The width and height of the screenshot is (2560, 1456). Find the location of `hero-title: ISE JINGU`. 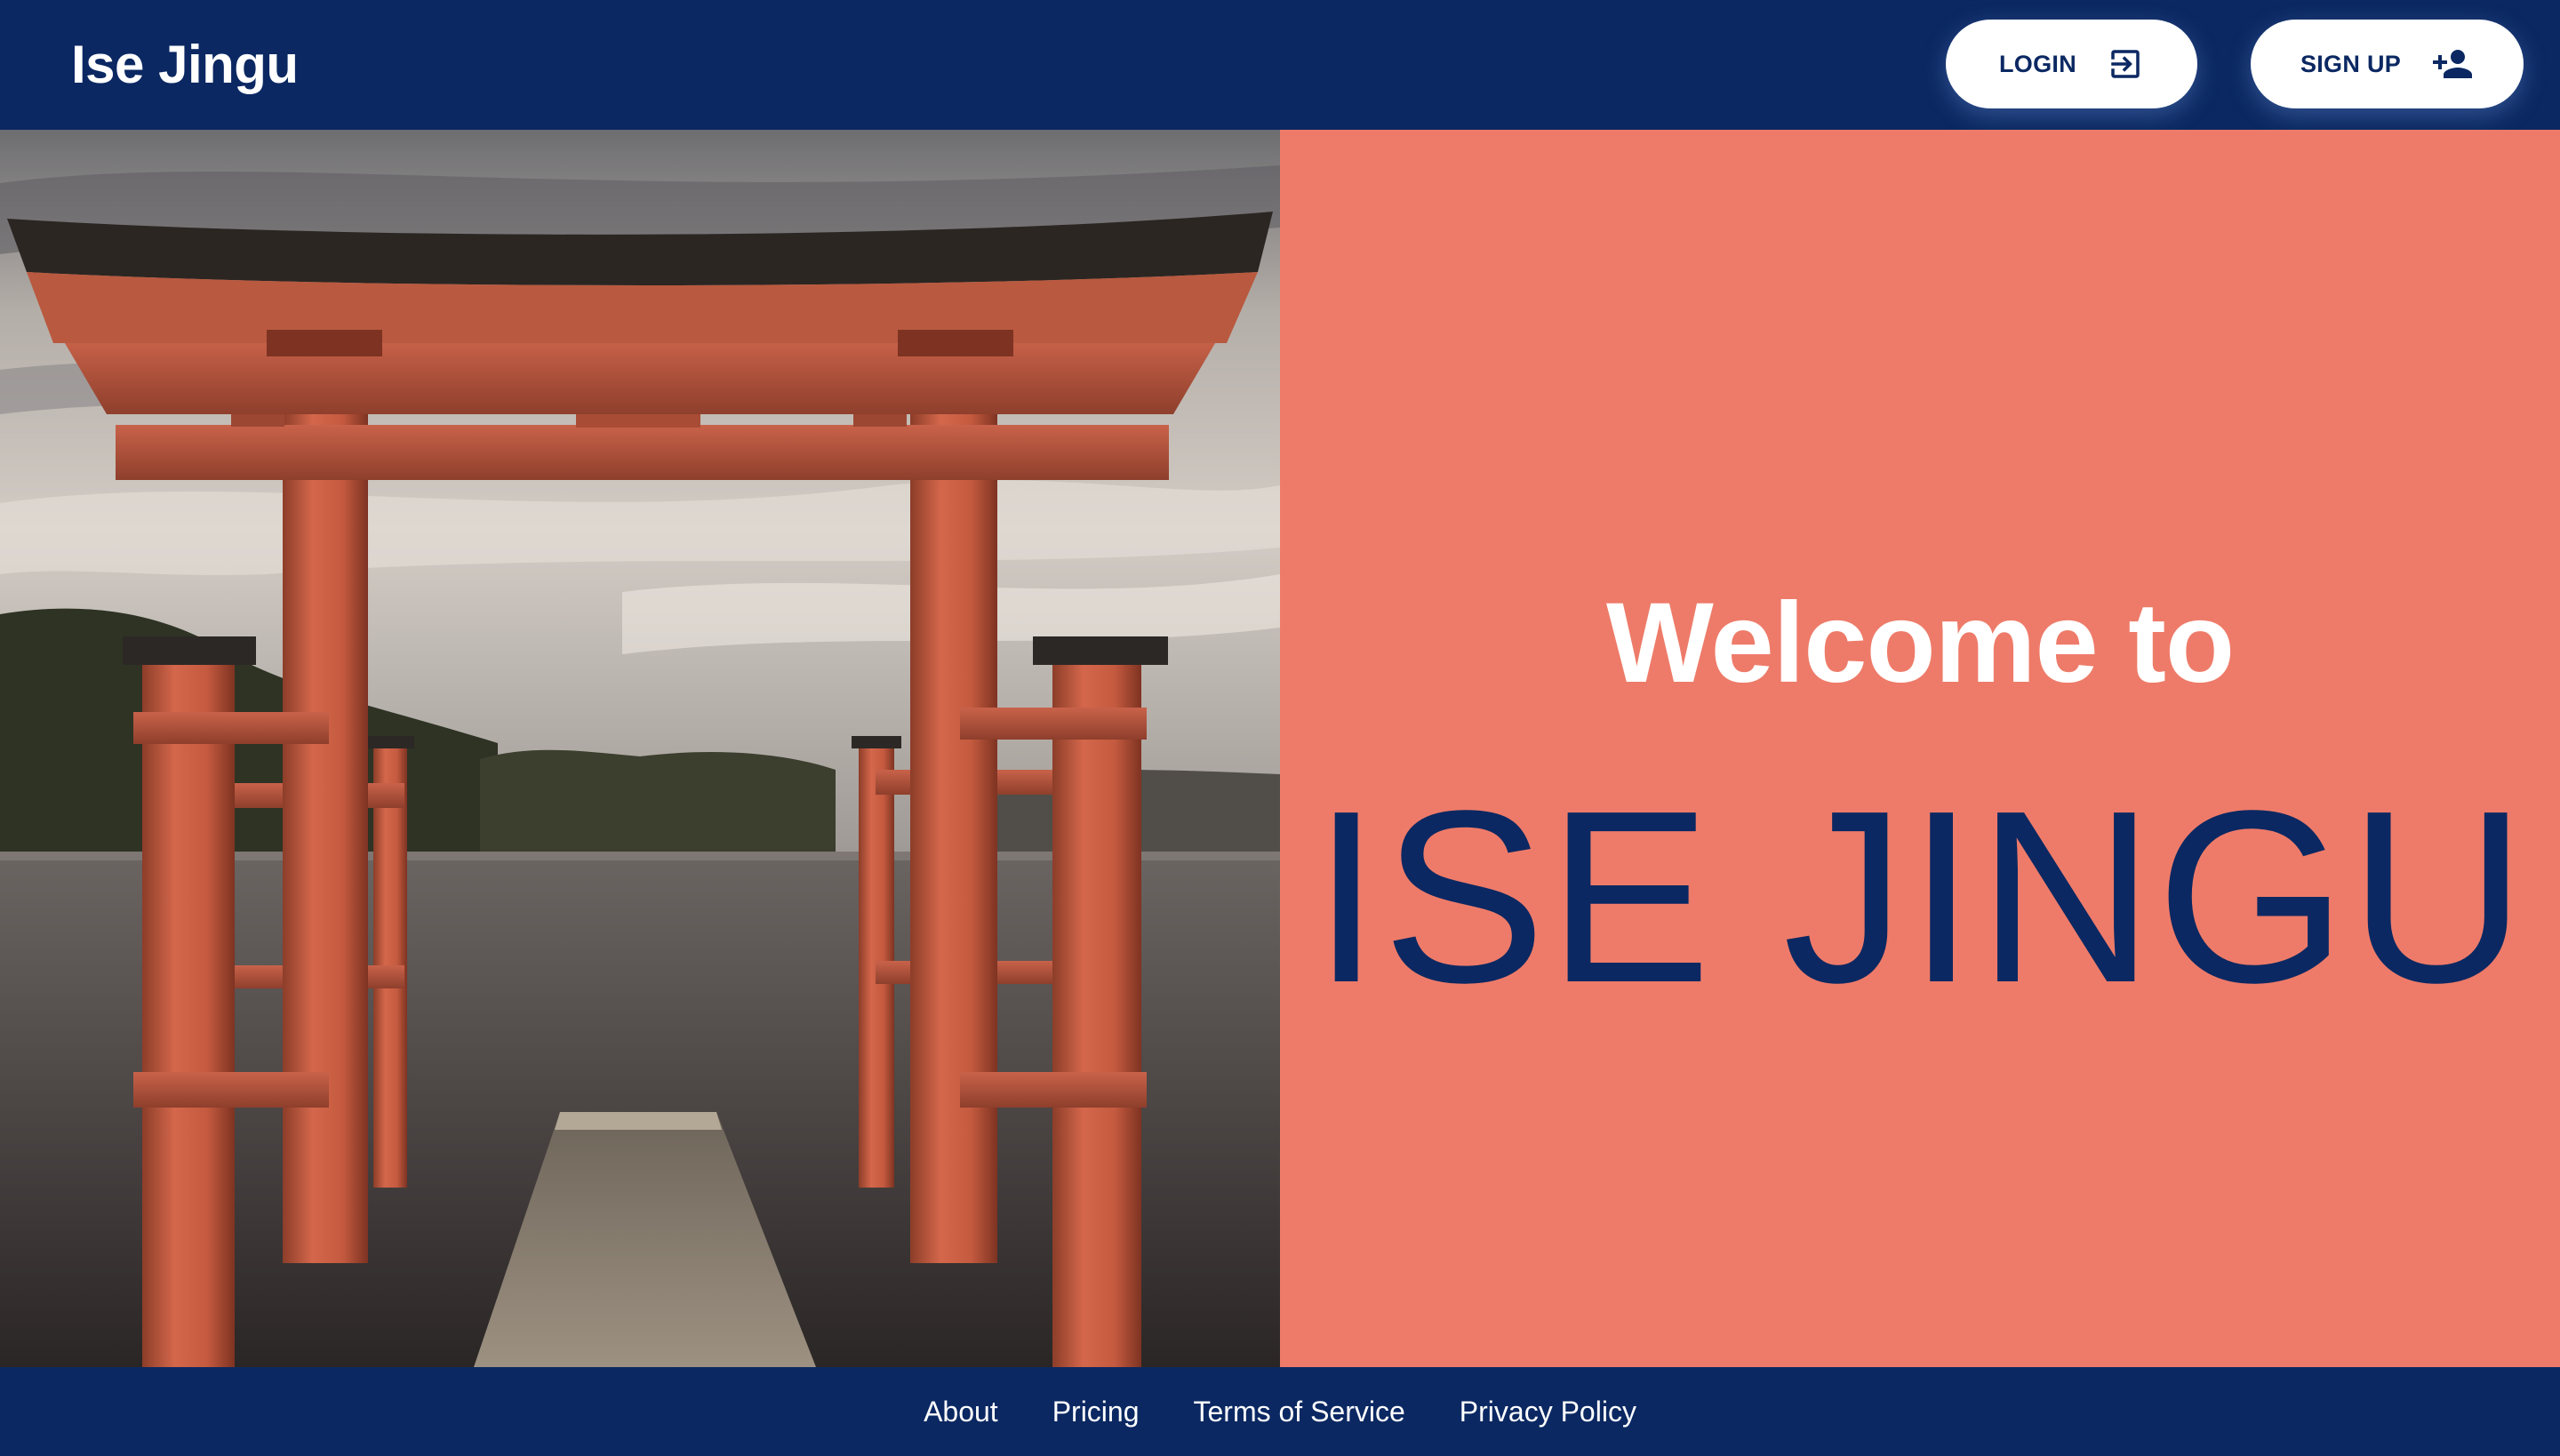

hero-title: ISE JINGU is located at coordinates (1920, 897).